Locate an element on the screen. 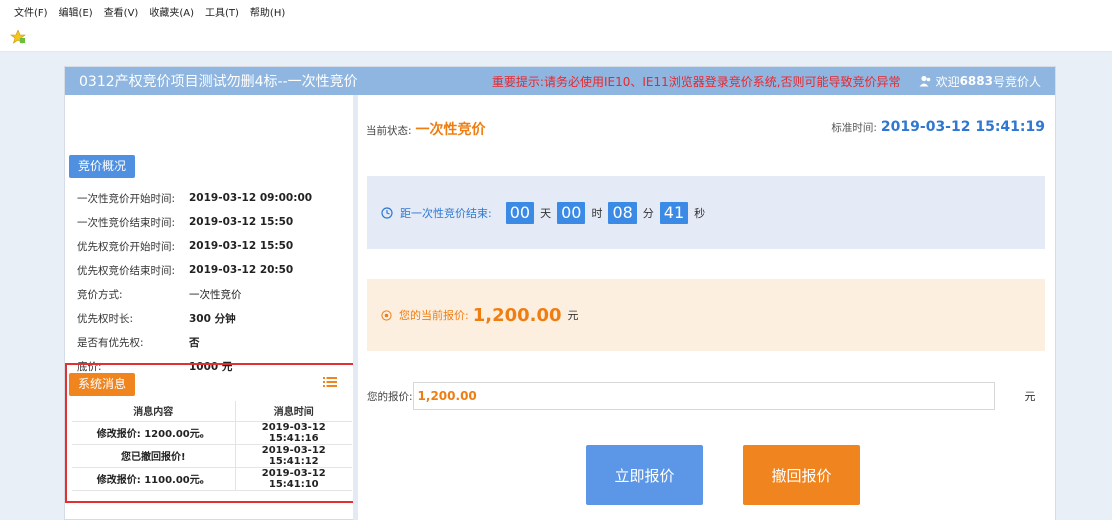 This screenshot has height=520, width=1112. current-bid-unit: 元 is located at coordinates (573, 315).